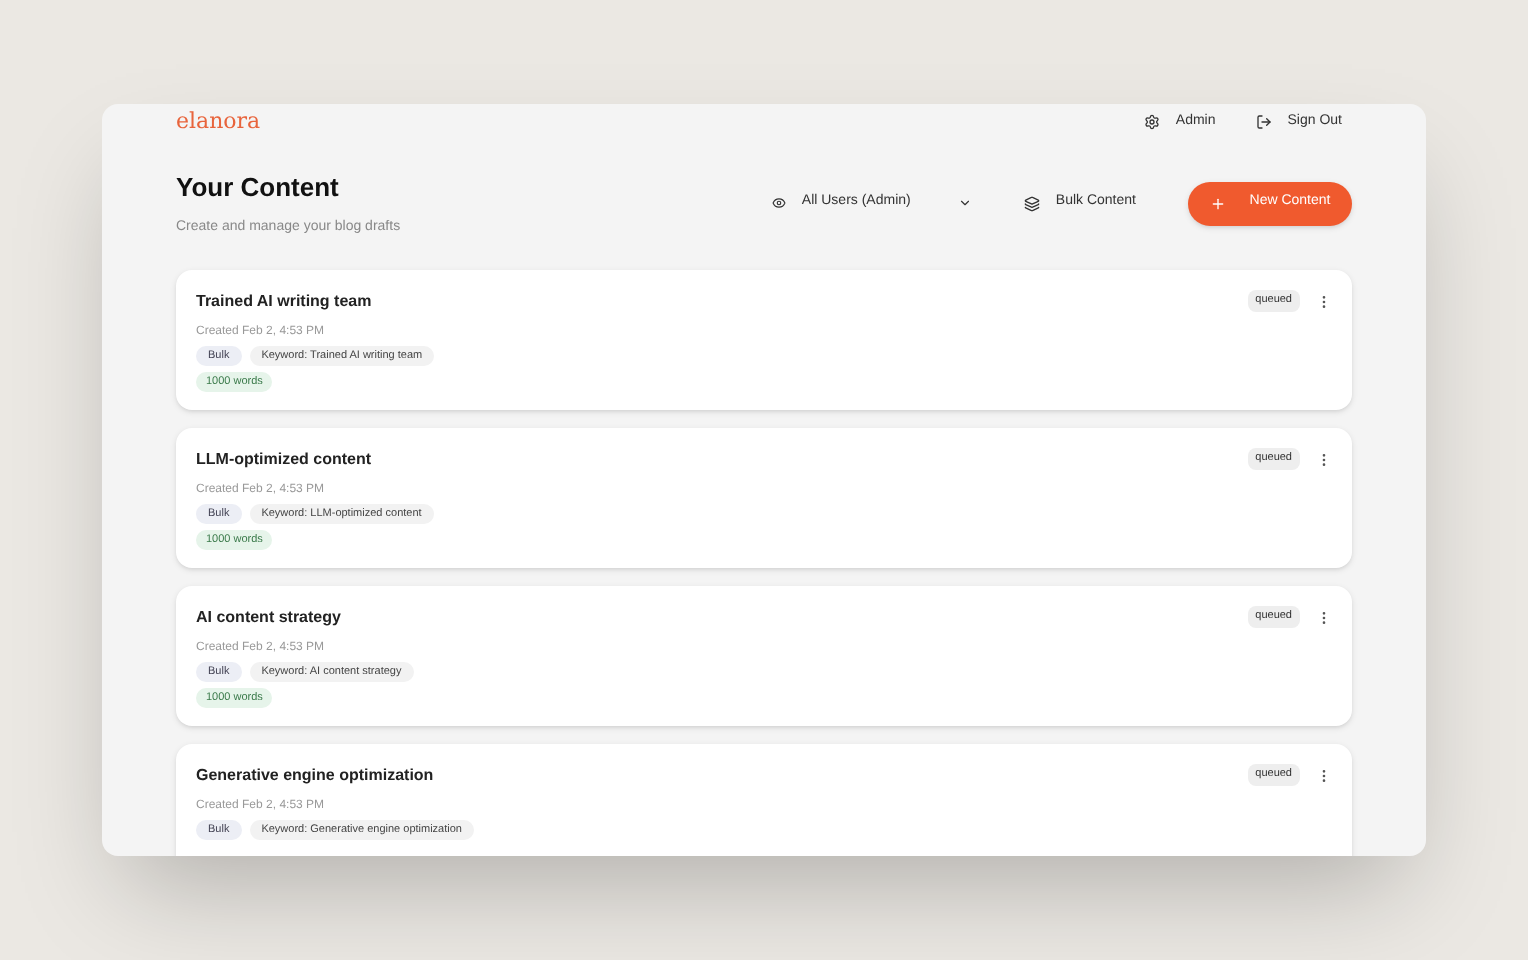 The height and width of the screenshot is (960, 1528). Describe the element at coordinates (1151, 122) in the screenshot. I see `settings-icon` at that location.